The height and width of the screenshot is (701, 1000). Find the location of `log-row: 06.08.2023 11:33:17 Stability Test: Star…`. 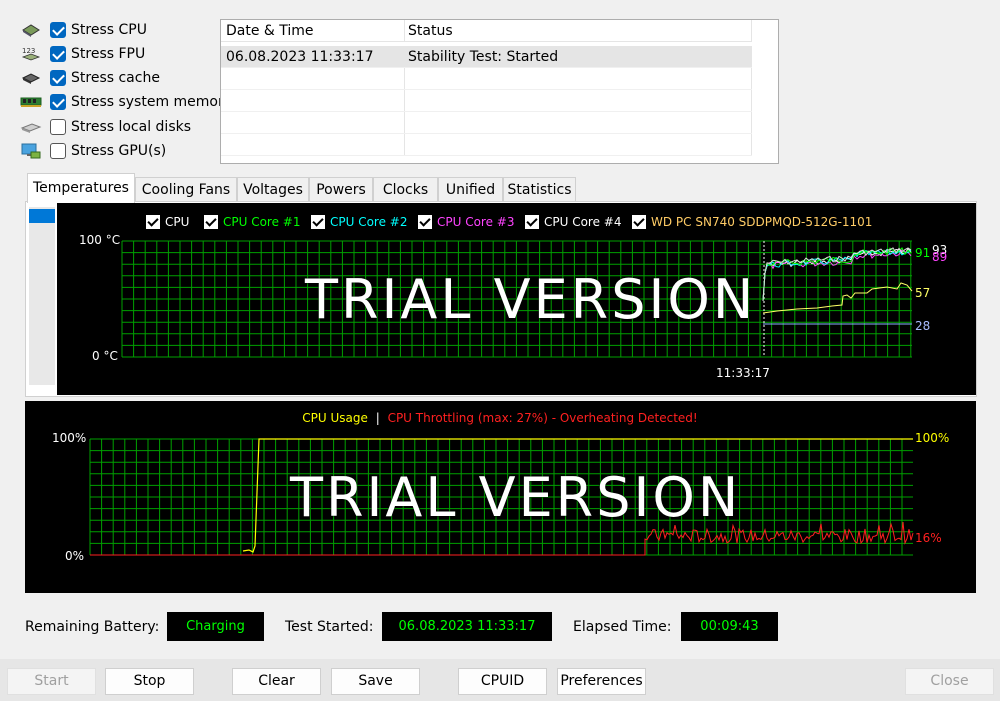

log-row: 06.08.2023 11:33:17 Stability Test: Star… is located at coordinates (486, 57).